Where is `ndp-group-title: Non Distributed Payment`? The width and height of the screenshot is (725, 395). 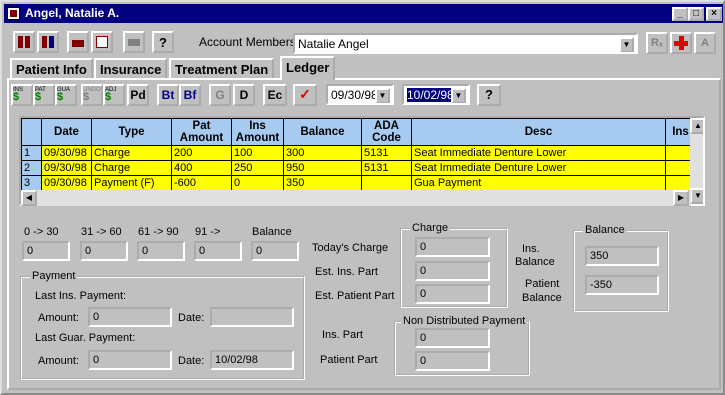
ndp-group-title: Non Distributed Payment is located at coordinates (464, 321).